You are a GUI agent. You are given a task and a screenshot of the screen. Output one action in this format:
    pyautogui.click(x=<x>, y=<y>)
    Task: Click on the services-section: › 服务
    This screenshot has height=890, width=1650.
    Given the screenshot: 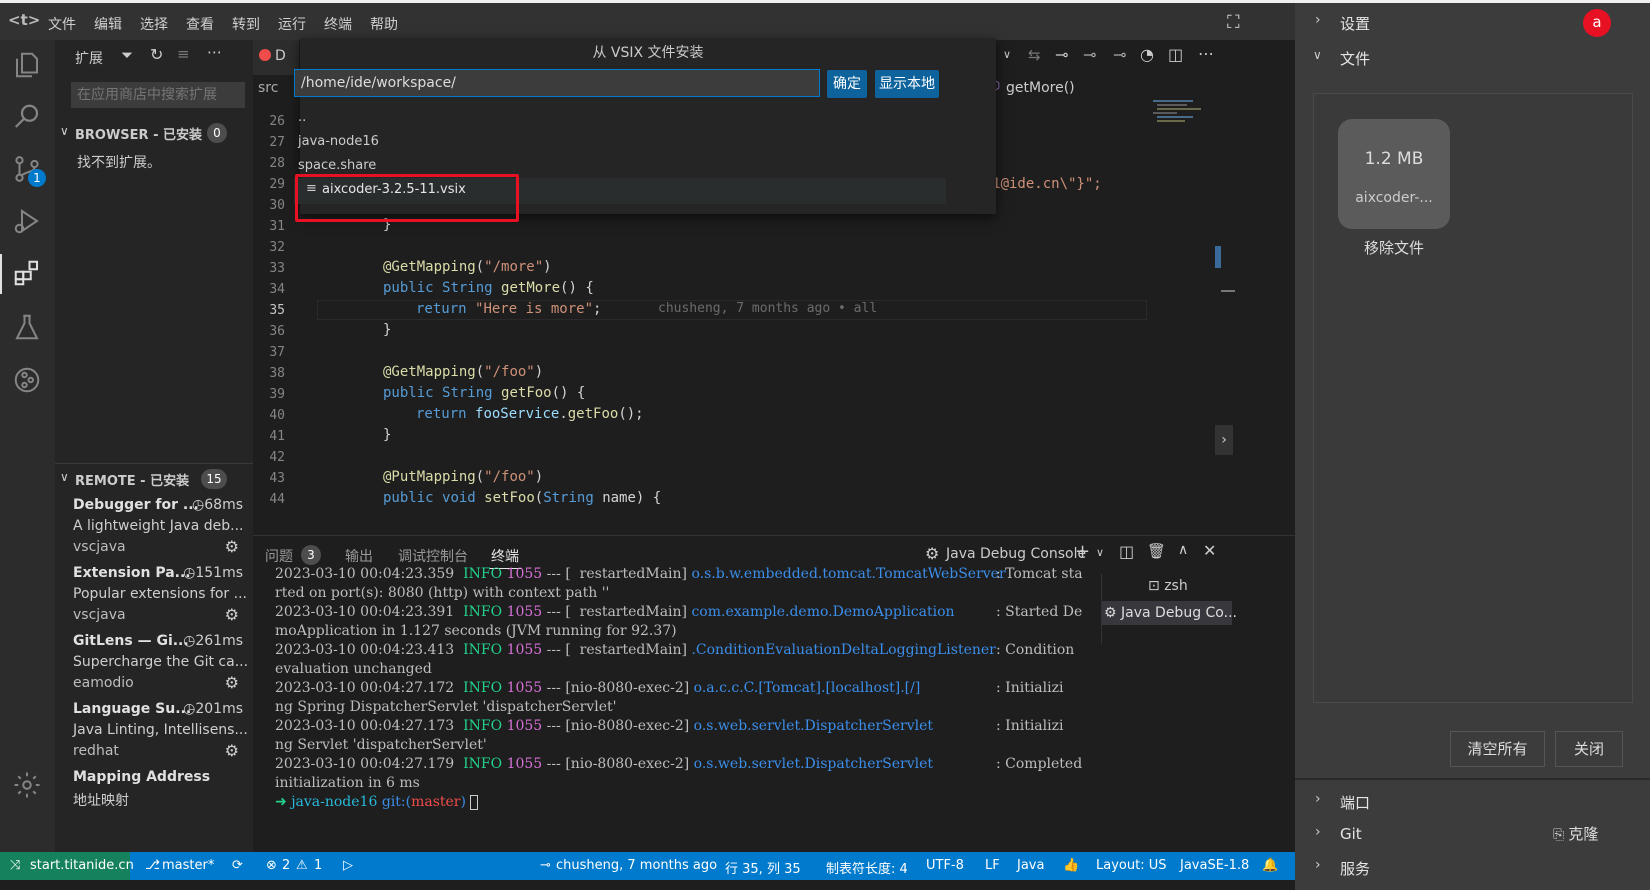 What is the action you would take?
    pyautogui.click(x=1472, y=866)
    